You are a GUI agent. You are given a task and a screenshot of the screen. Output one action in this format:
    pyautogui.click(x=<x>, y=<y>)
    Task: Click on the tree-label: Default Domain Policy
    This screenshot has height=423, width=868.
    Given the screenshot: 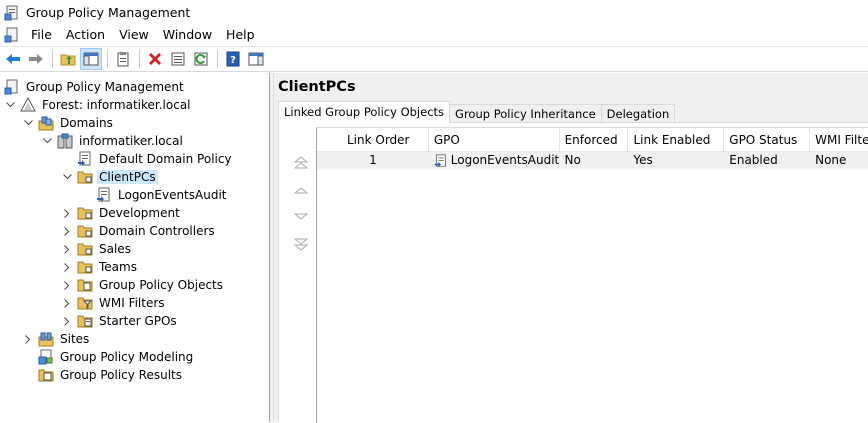 What is the action you would take?
    pyautogui.click(x=165, y=159)
    